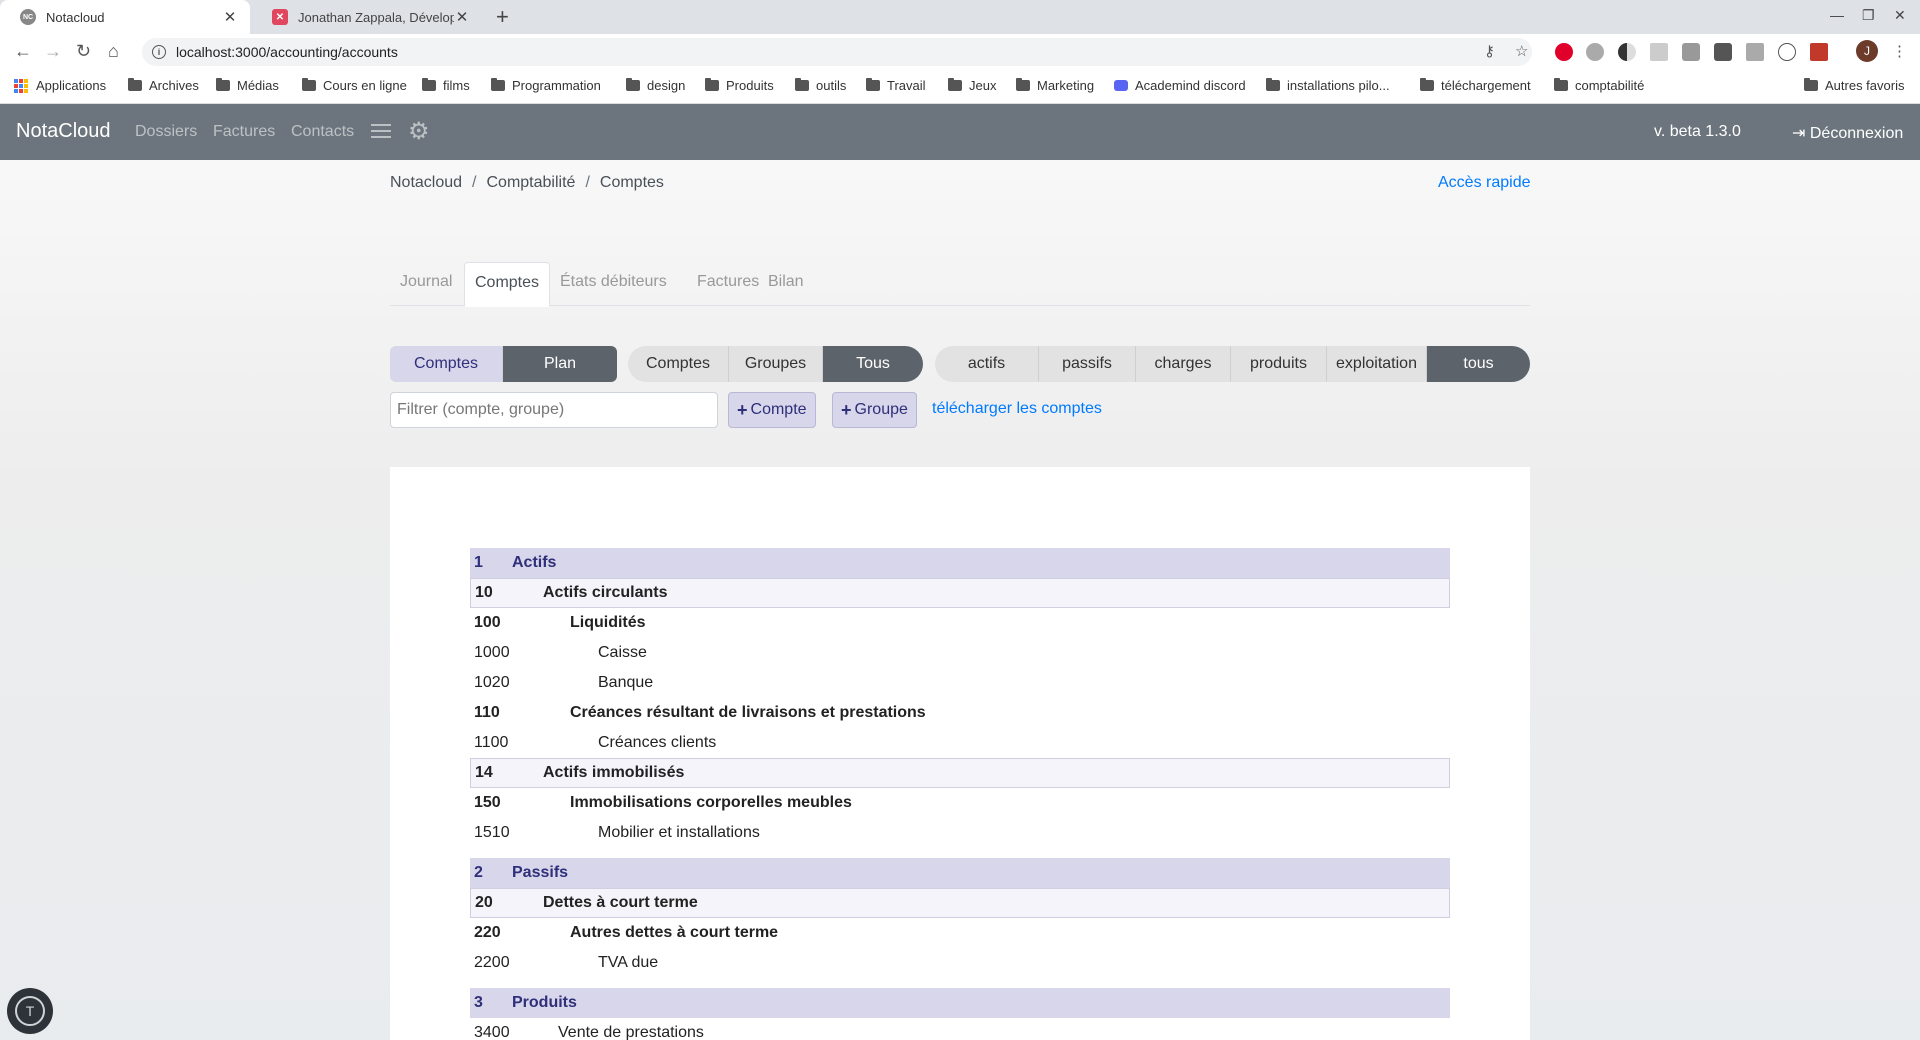 This screenshot has height=1040, width=1920. I want to click on bookmark-folder: Archives, so click(163, 85).